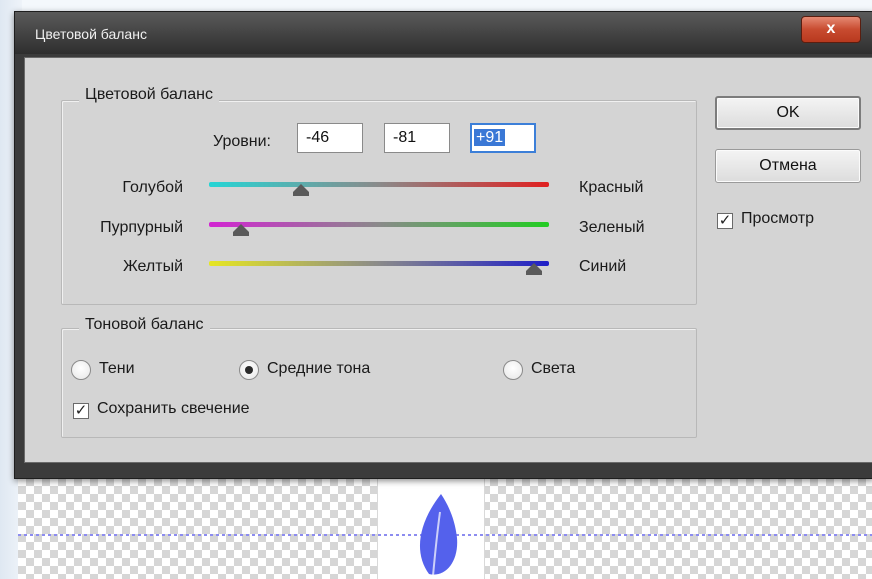 Image resolution: width=872 pixels, height=579 pixels. I want to click on slider-track-magenta-green, so click(379, 224).